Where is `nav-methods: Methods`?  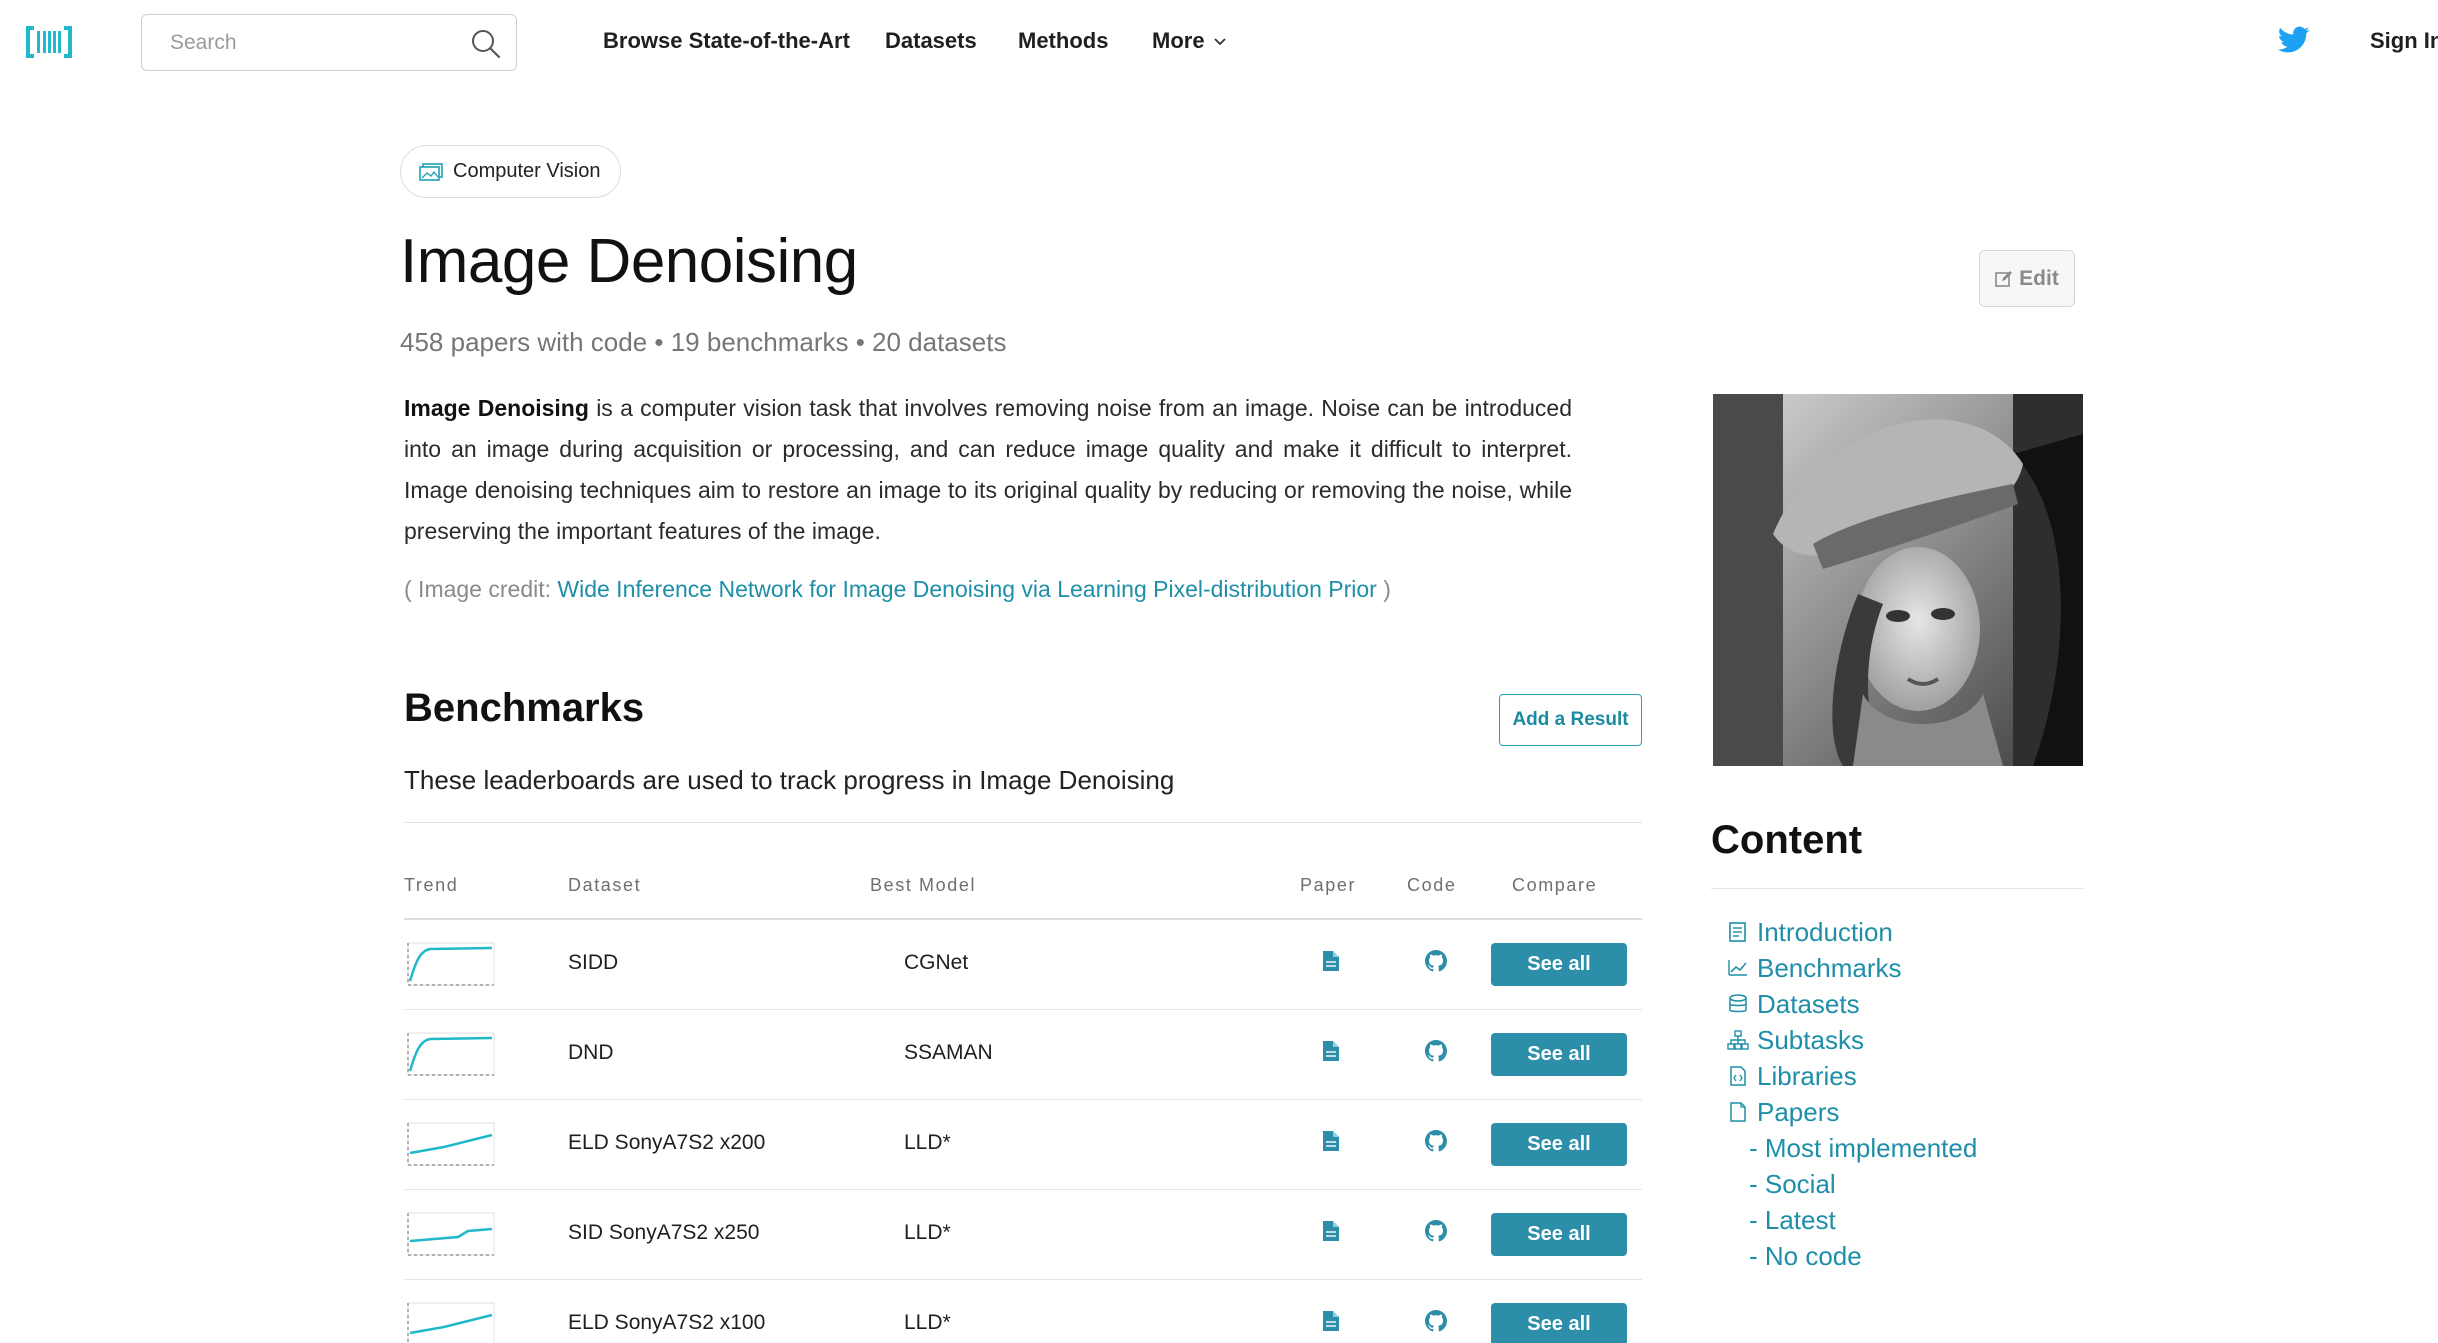 nav-methods: Methods is located at coordinates (1063, 41).